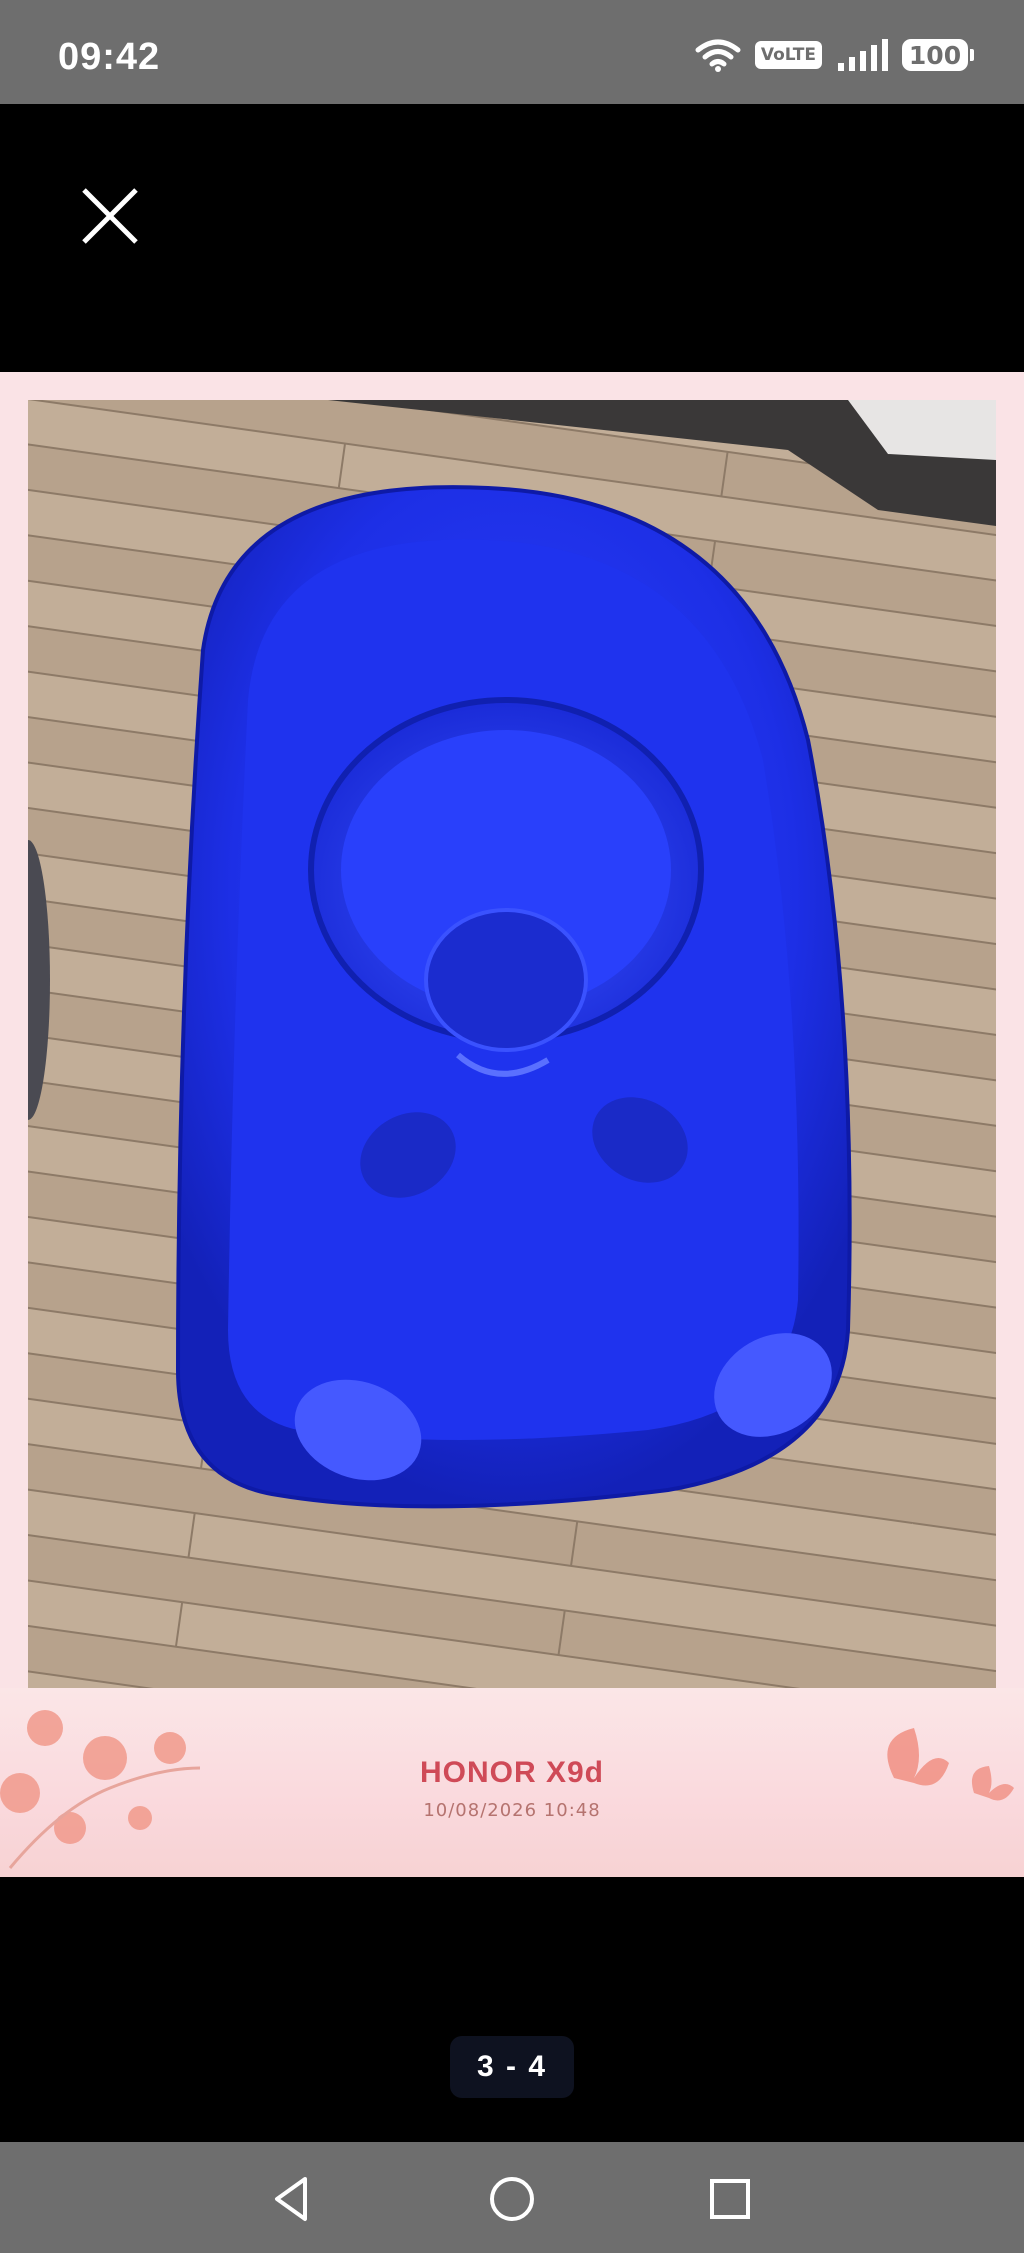 This screenshot has height=2253, width=1024. I want to click on wifi-icon, so click(718, 55).